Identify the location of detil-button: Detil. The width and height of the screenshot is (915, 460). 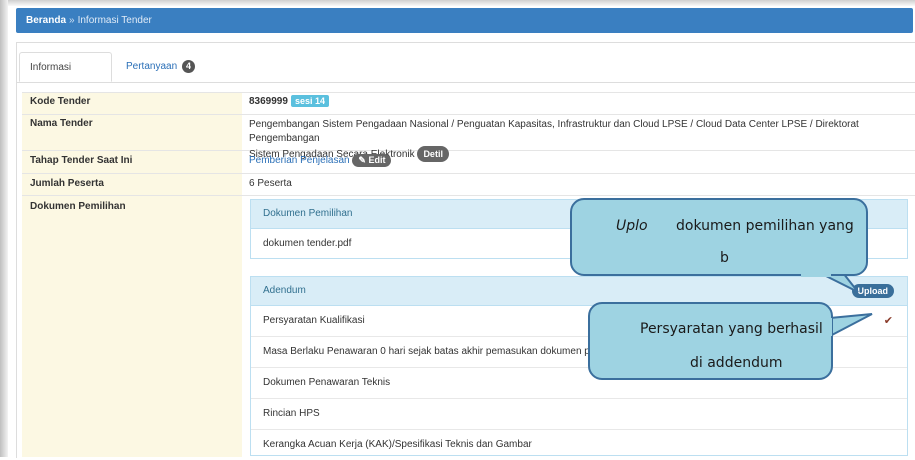
(433, 154).